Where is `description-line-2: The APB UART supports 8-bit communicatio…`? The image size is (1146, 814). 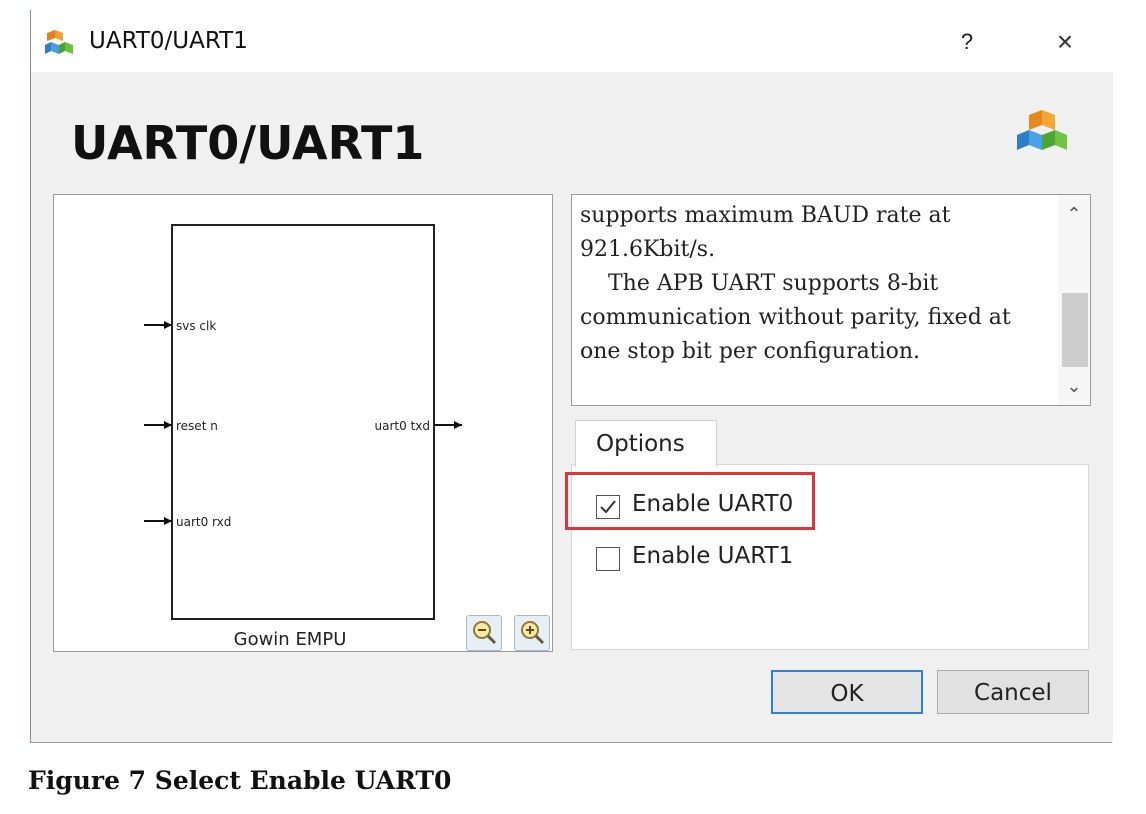 description-line-2: The APB UART supports 8-bit communicatio… is located at coordinates (795, 317).